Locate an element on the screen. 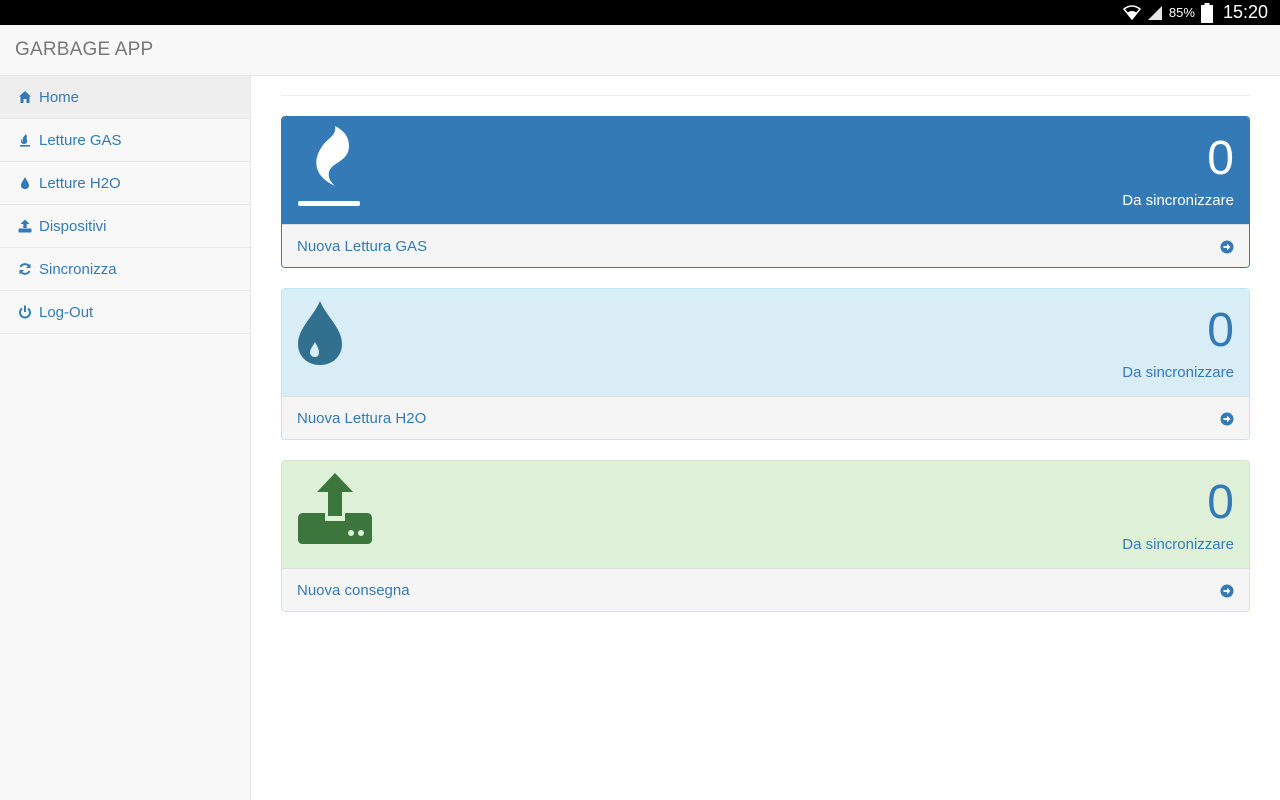 This screenshot has height=800, width=1280. consegna-panel: 0 Da sincronizzare Nuova consegna is located at coordinates (765, 536).